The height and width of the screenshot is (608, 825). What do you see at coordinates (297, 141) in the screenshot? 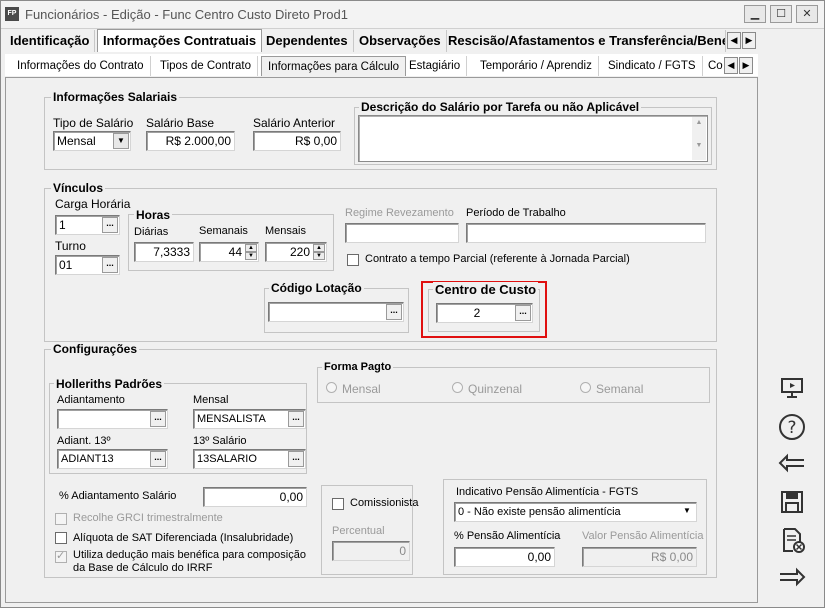
I see `salario-anterior-input: R$ 0,00` at bounding box center [297, 141].